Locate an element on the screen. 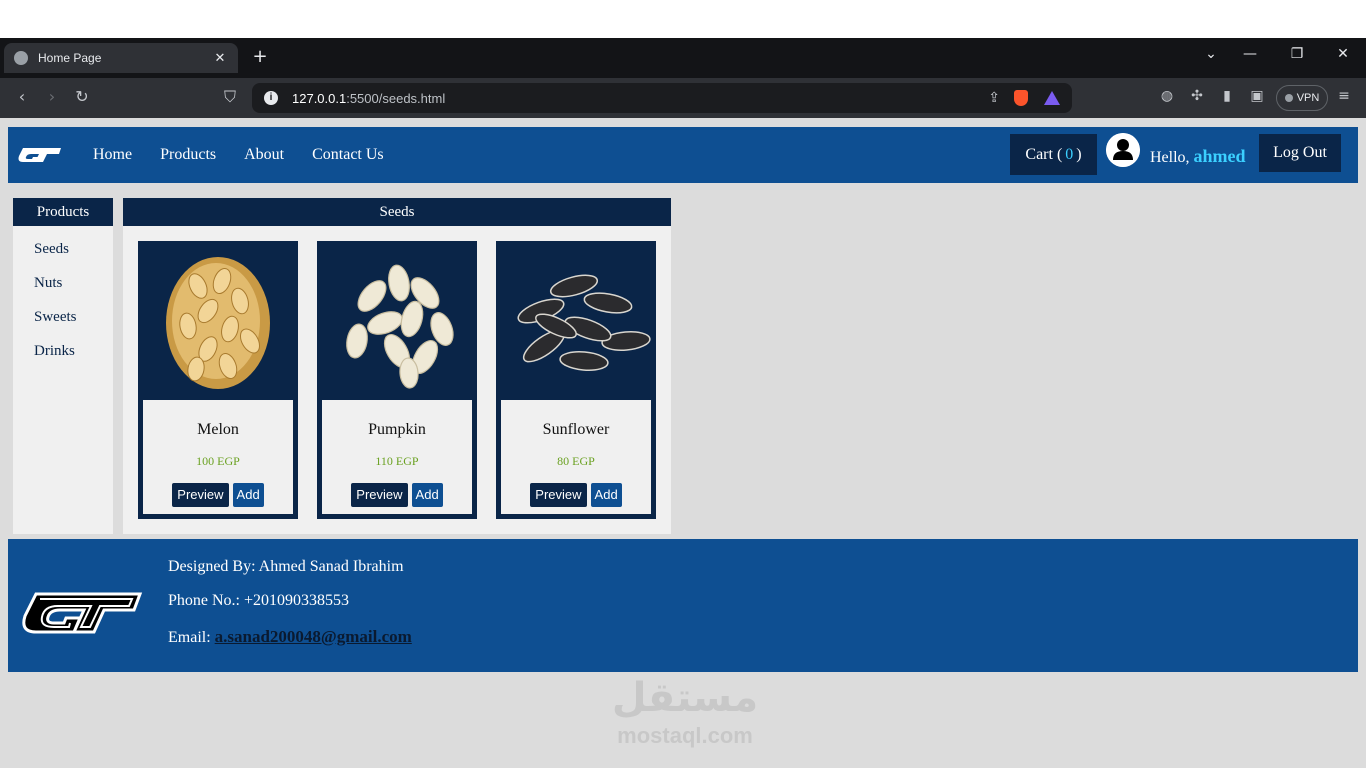 This screenshot has width=1366, height=768. sidebar-item-drinks: Drinks is located at coordinates (63, 351).